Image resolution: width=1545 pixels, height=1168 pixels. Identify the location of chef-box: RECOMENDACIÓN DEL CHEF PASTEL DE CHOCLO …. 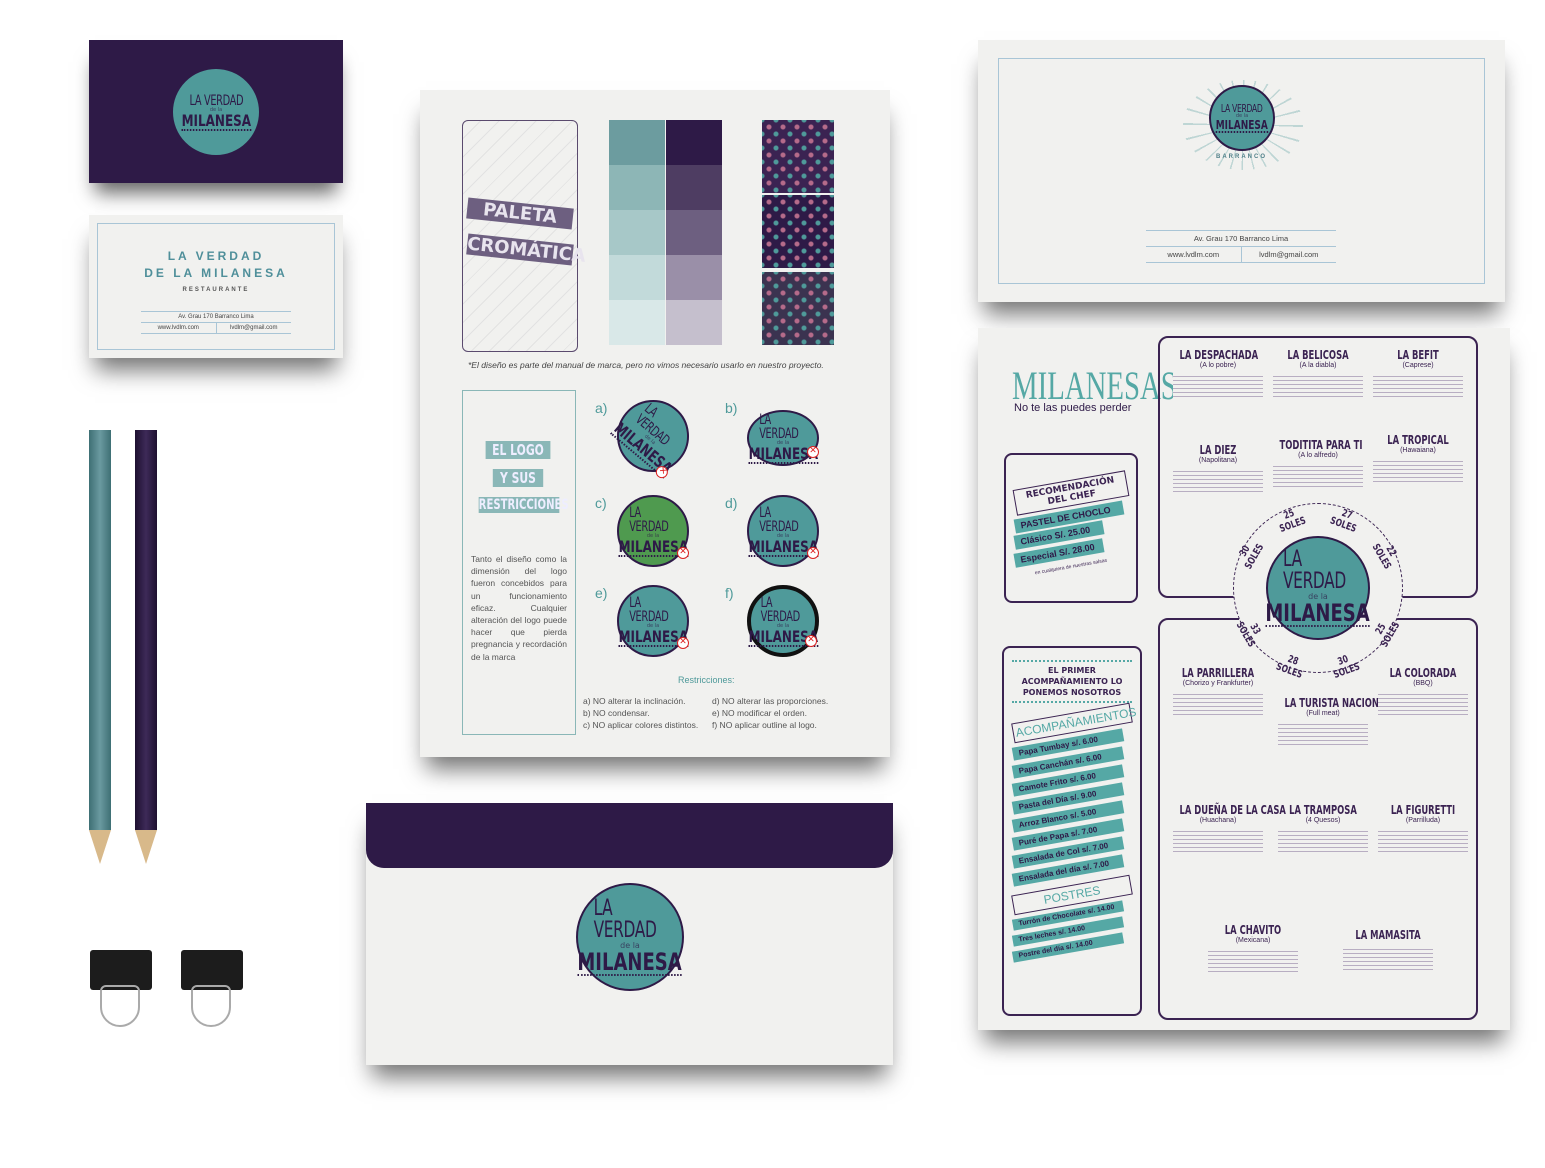
(1071, 528).